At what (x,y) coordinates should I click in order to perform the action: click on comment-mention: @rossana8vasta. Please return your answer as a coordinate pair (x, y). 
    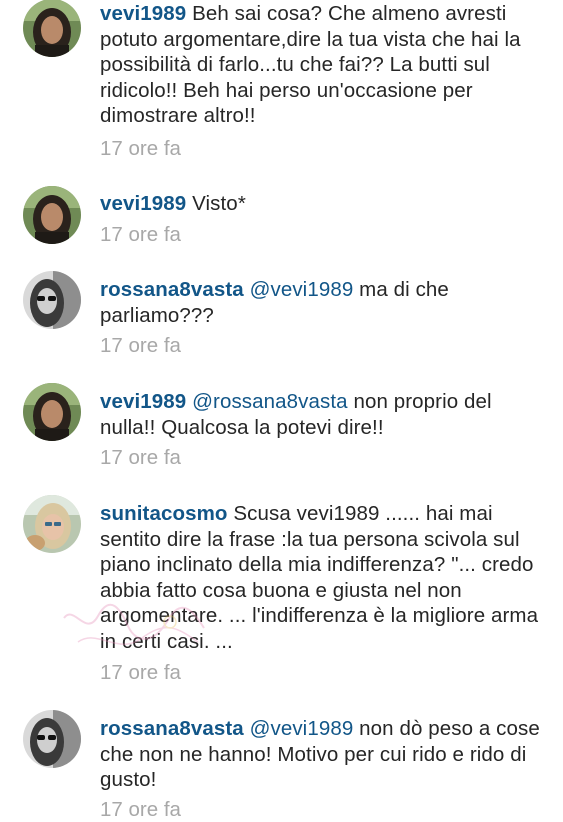
    Looking at the image, I should click on (270, 401).